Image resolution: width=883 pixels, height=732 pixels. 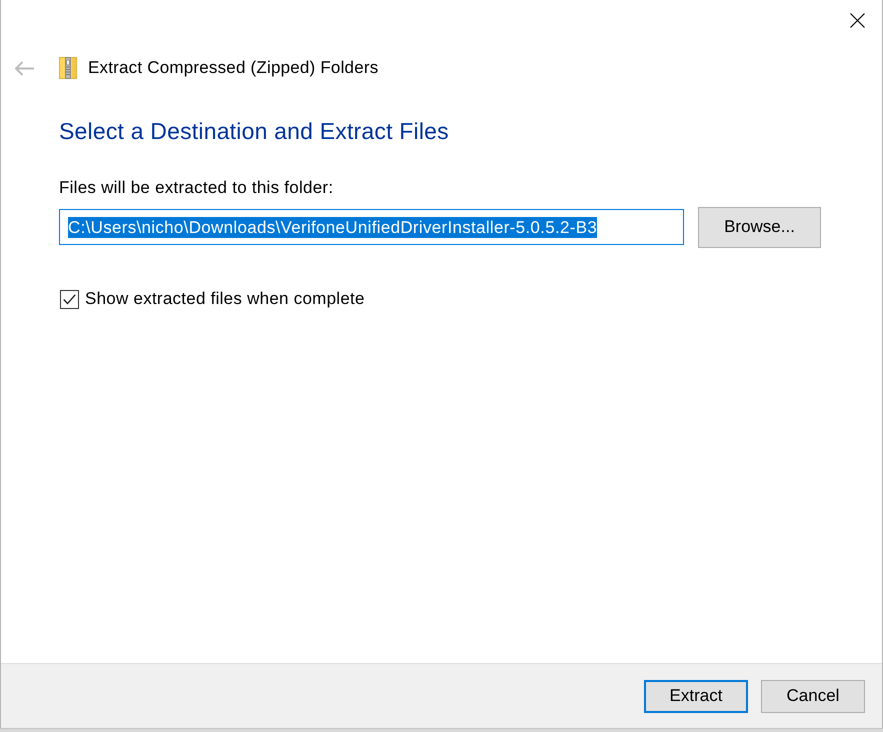 I want to click on destination-field: C:\Users\nicho\Downloads\VerifoneUnifiedDriverInstaller-5.0.5.2-B3, so click(x=371, y=227).